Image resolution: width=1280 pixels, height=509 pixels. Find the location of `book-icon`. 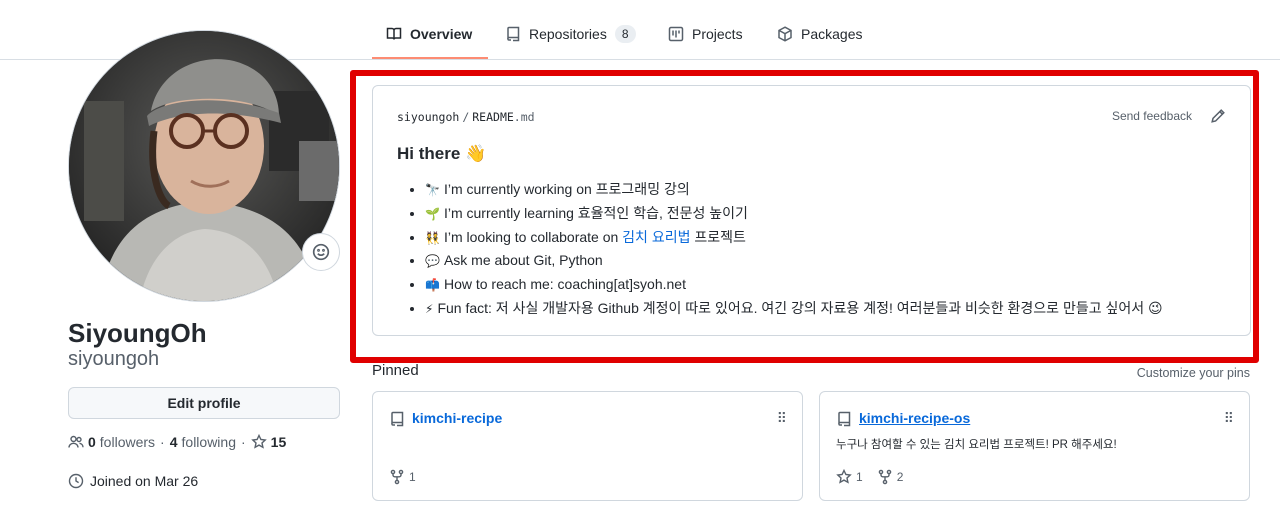

book-icon is located at coordinates (394, 33).